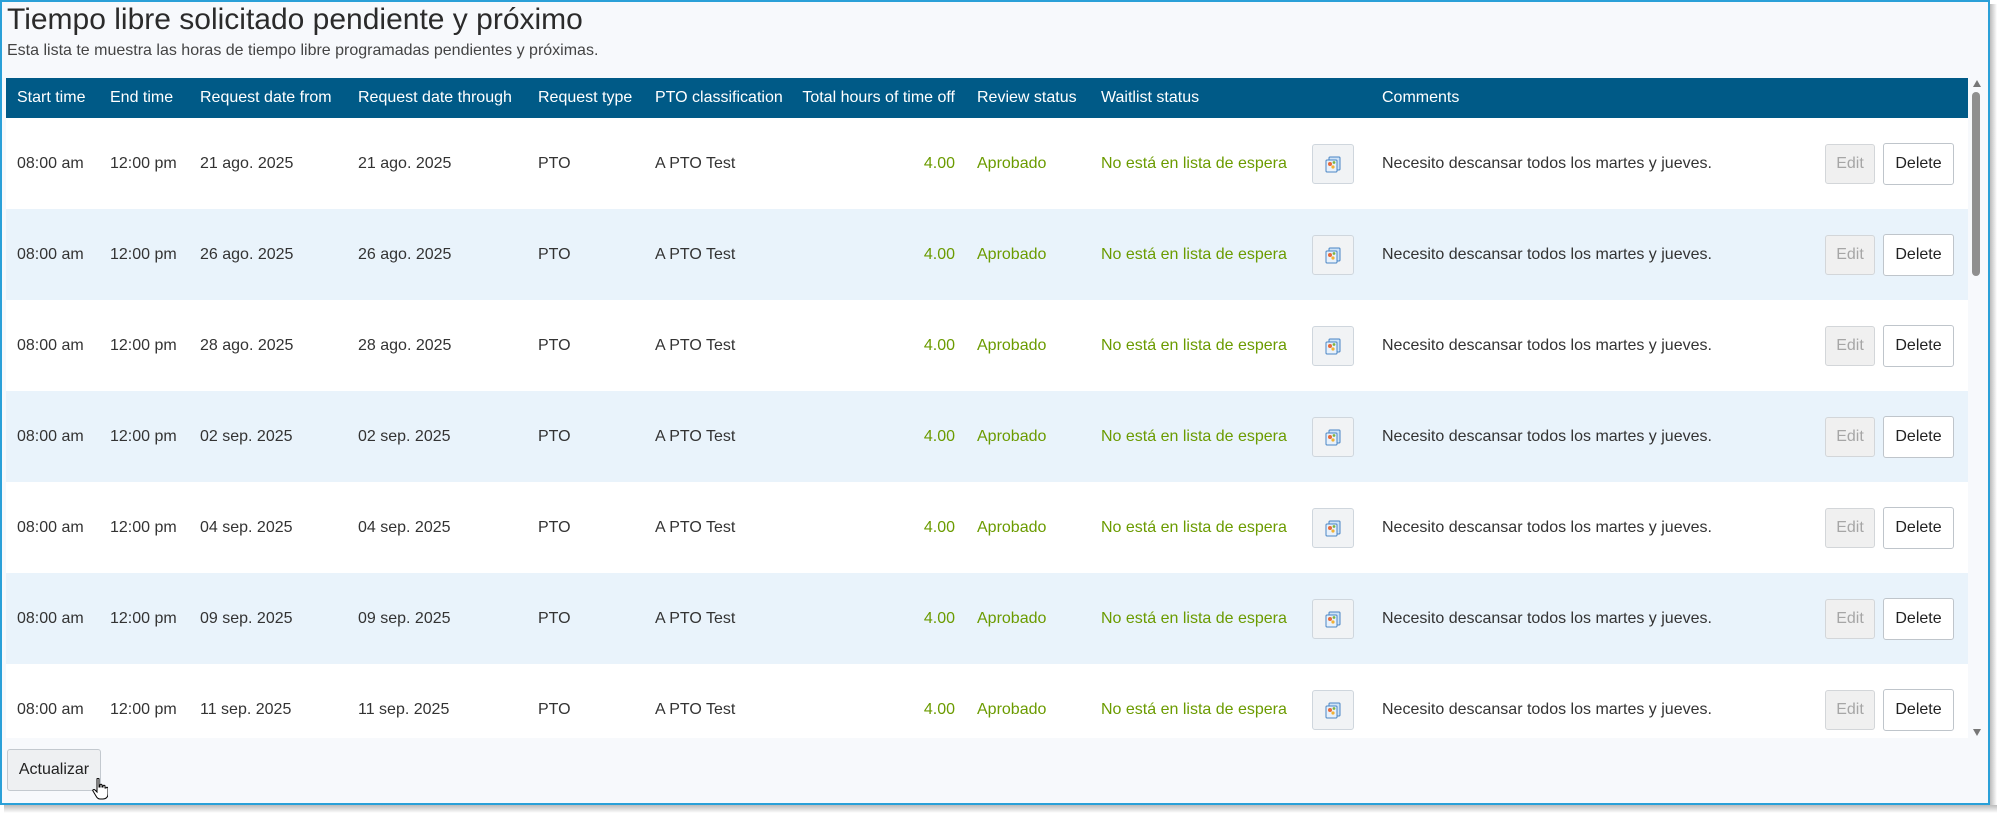 The image size is (1997, 816). Describe the element at coordinates (1977, 83) in the screenshot. I see `scroll-up-arrow-icon` at that location.